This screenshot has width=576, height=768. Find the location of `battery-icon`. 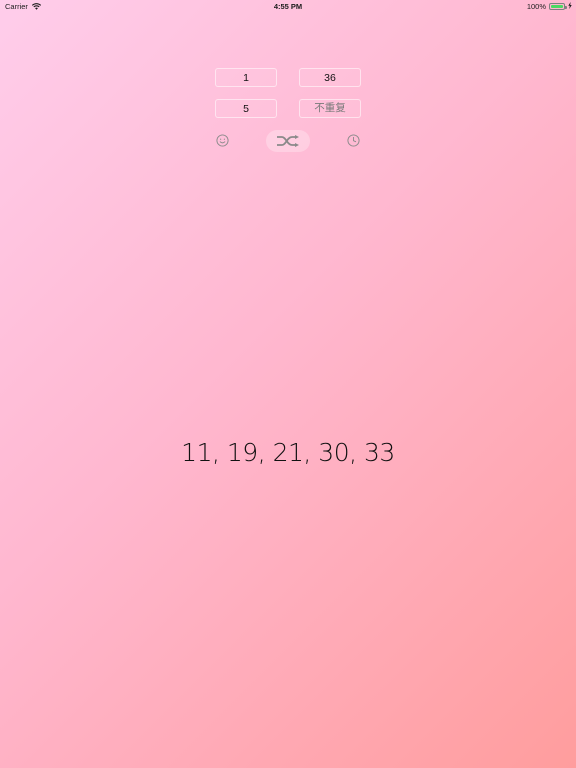

battery-icon is located at coordinates (558, 6).